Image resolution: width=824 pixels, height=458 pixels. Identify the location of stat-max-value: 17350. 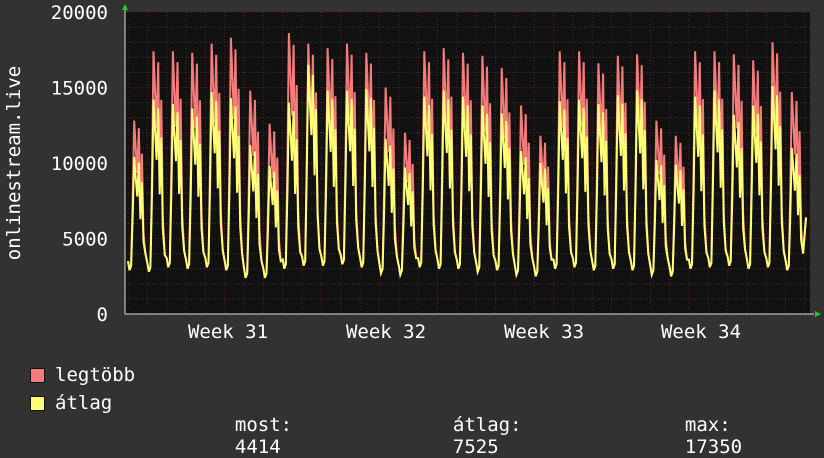
(713, 447).